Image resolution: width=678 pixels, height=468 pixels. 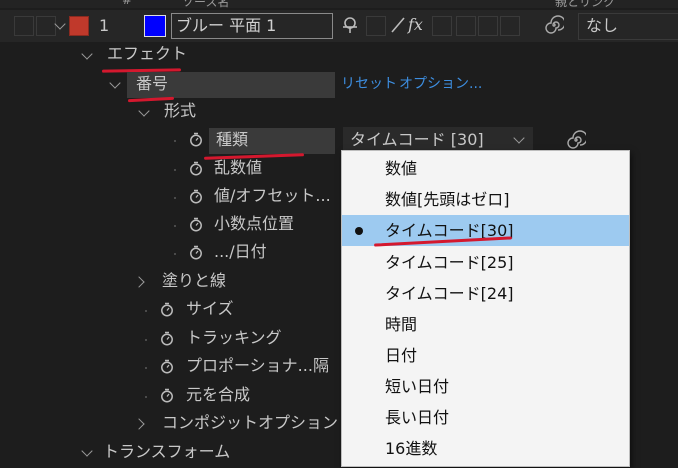 I want to click on menu-item-timecode-25: タイムコード[25], so click(x=485, y=262).